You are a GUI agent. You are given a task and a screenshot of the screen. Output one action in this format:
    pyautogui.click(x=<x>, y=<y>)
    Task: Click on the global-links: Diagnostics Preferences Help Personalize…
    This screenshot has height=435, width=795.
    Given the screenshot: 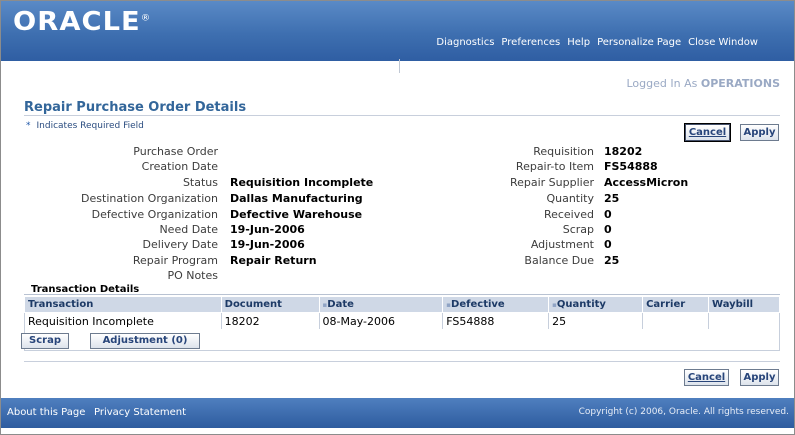 What is the action you would take?
    pyautogui.click(x=597, y=42)
    